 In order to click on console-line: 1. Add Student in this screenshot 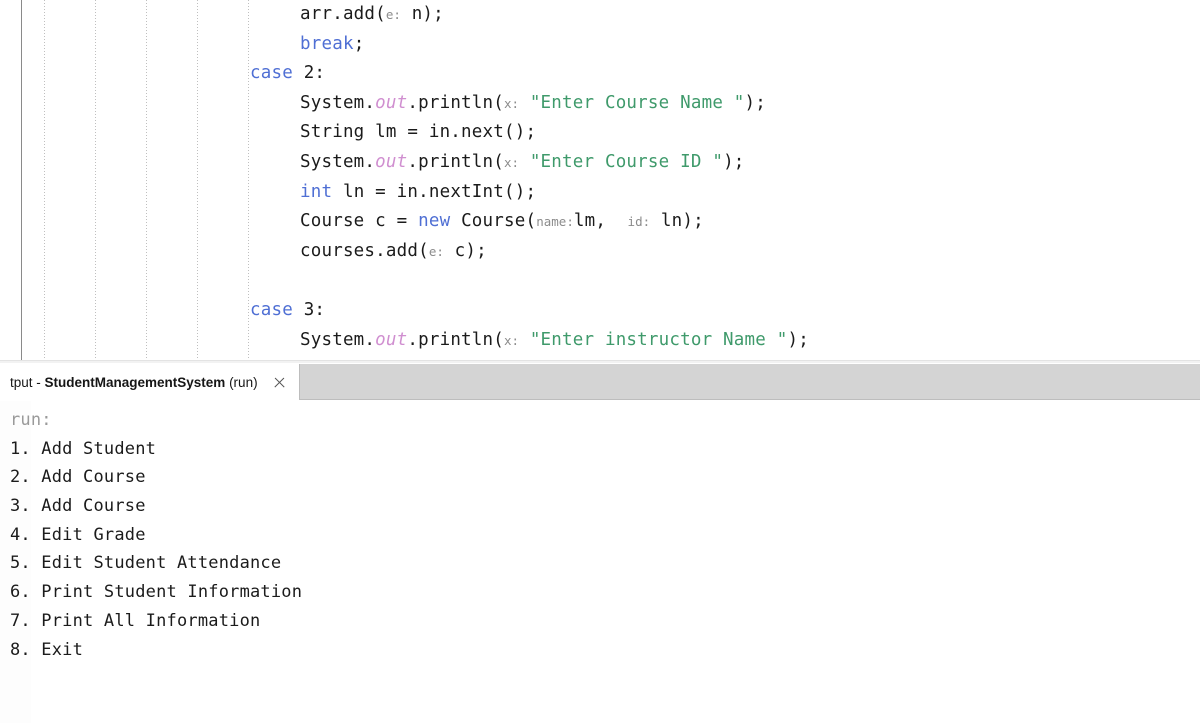, I will do `click(83, 448)`.